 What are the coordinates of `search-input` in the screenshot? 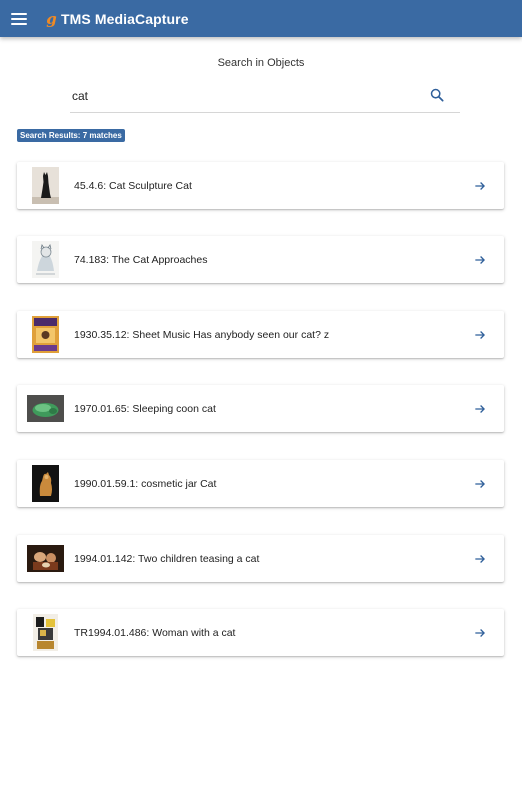 It's located at (247, 96).